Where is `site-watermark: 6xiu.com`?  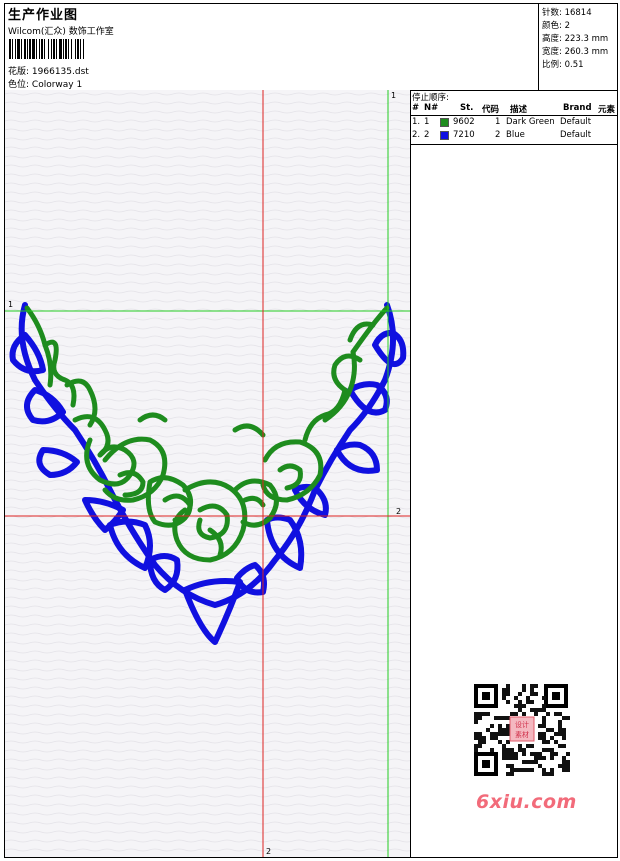
site-watermark: 6xiu.com is located at coordinates (526, 802).